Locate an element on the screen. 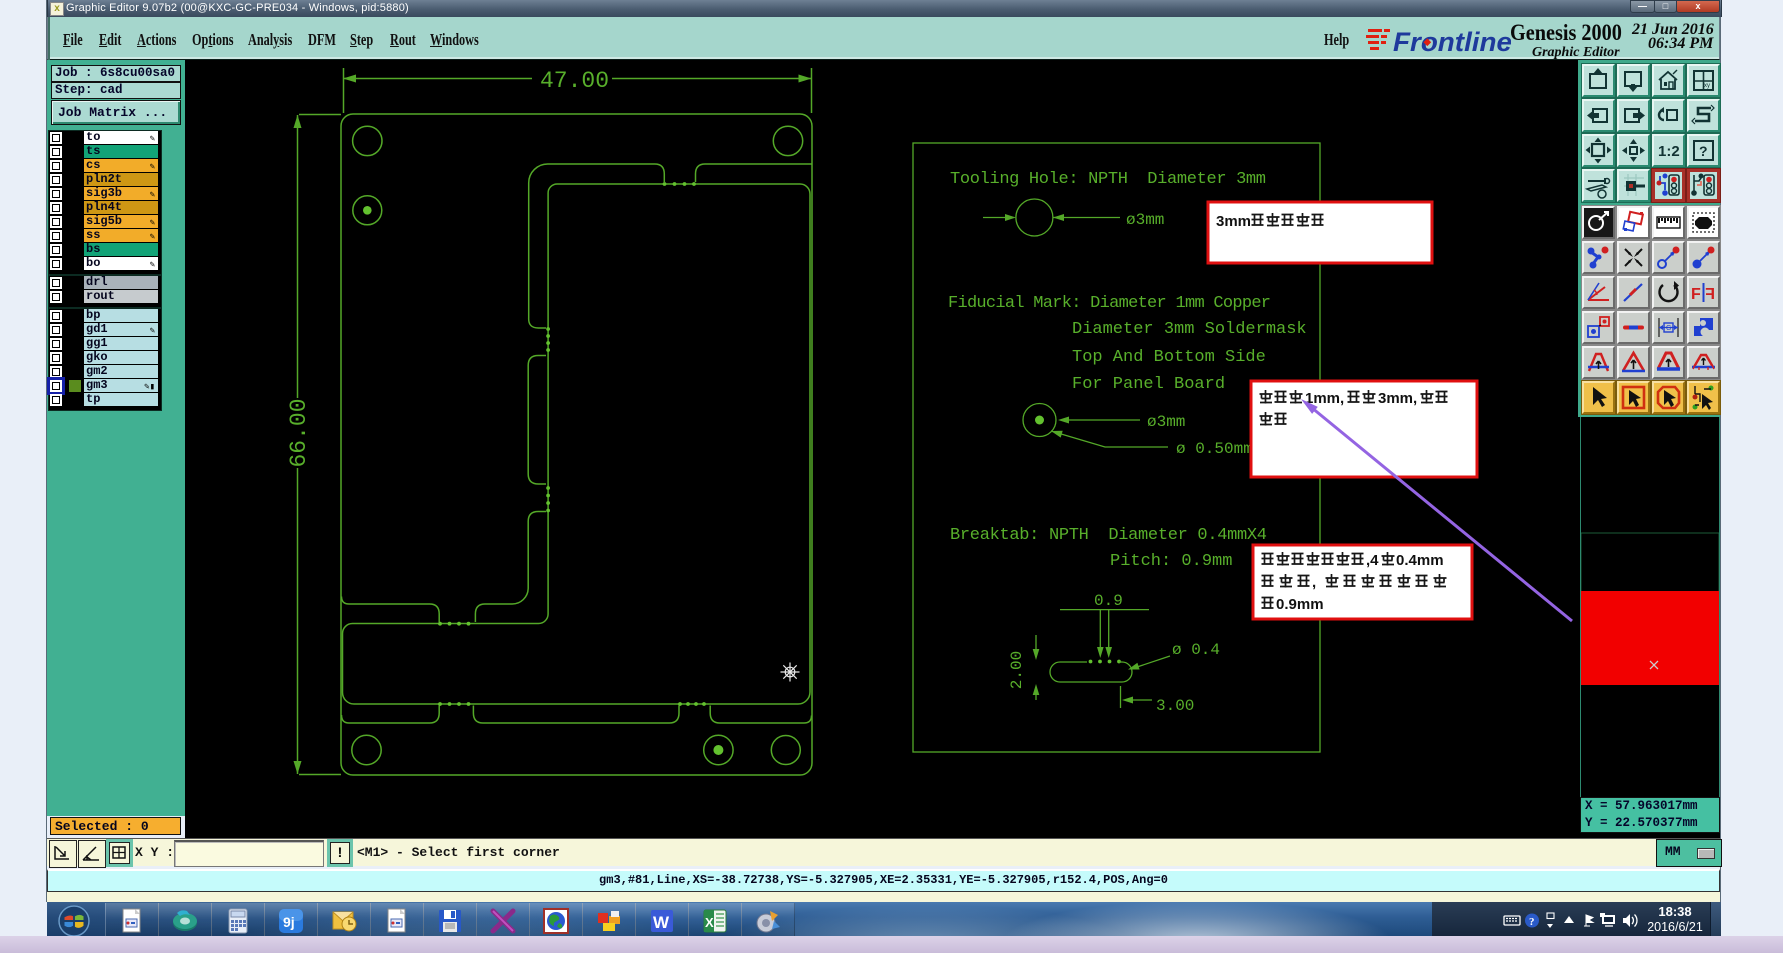  svg-text: Top And Bottom Side is located at coordinates (1169, 357).